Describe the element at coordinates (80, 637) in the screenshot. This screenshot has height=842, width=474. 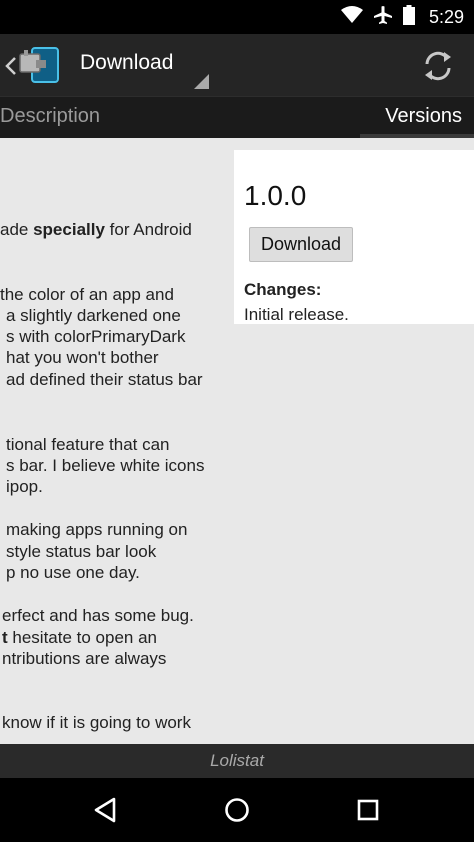
I see `description-line: t hesitate to open an` at that location.